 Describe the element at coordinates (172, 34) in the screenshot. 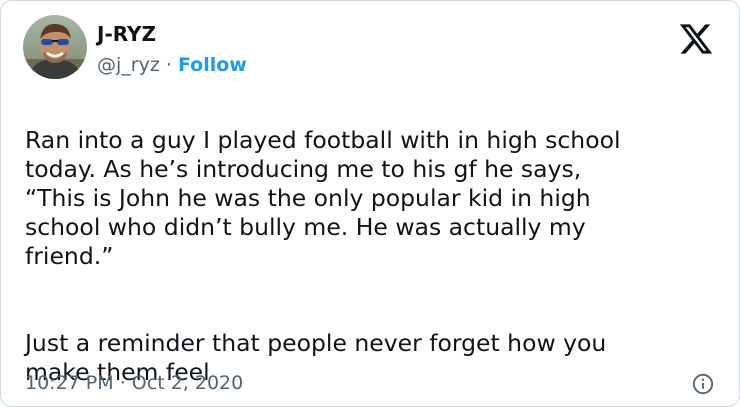

I see `display-name: J-RYZ` at that location.